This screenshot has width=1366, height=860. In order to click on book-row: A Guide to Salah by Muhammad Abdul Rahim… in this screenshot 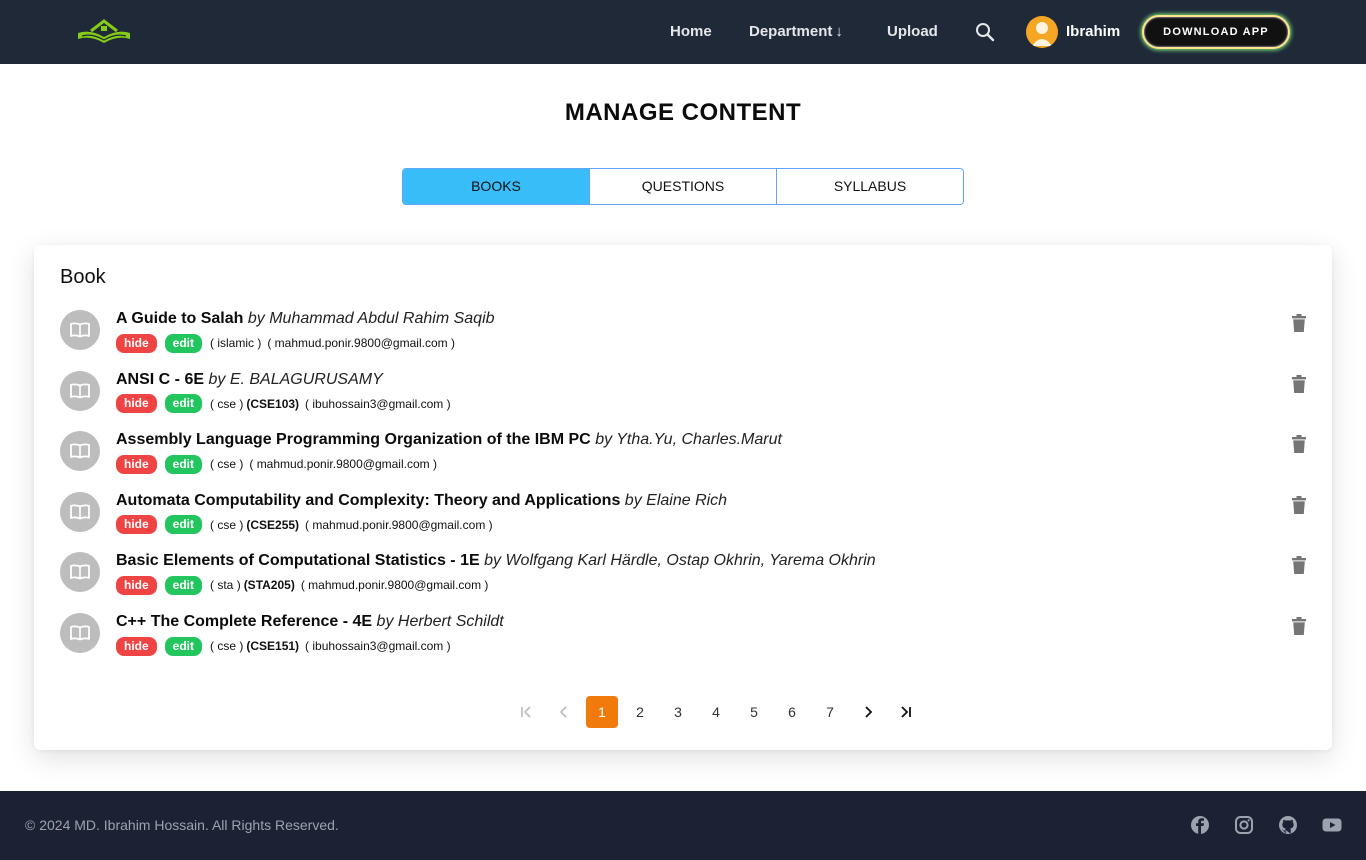, I will do `click(685, 335)`.